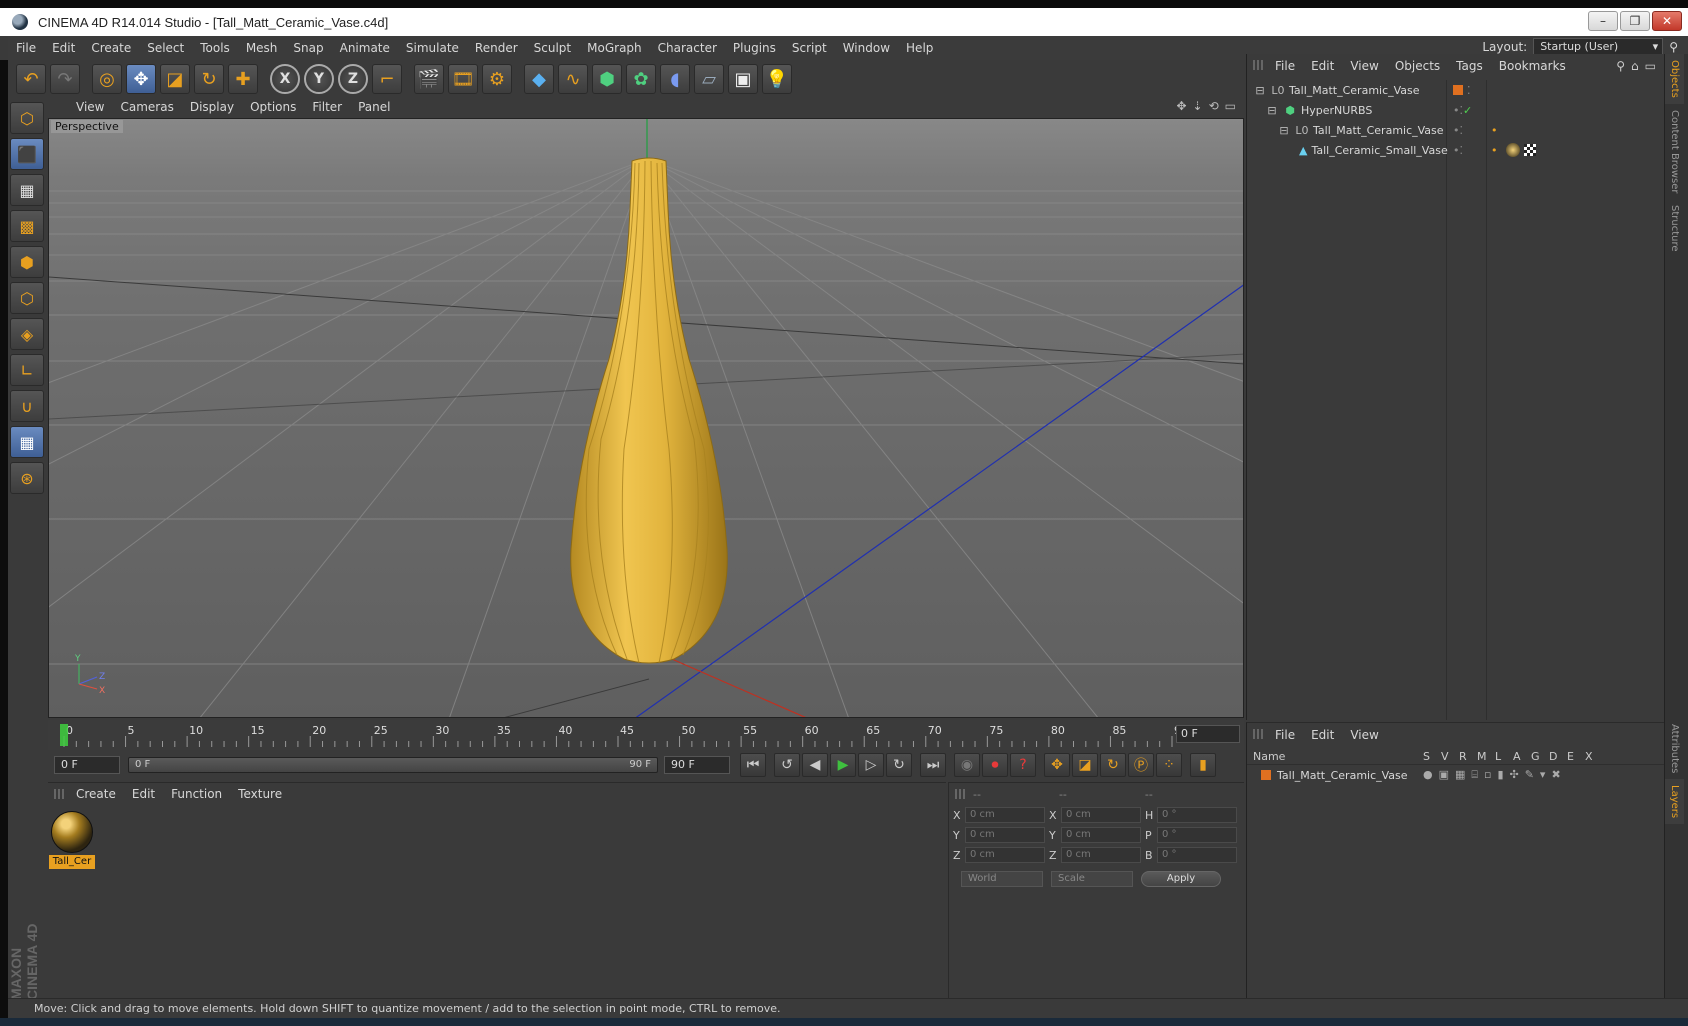 This screenshot has height=1026, width=1688. I want to click on layer-menu-edit: Edit, so click(1322, 735).